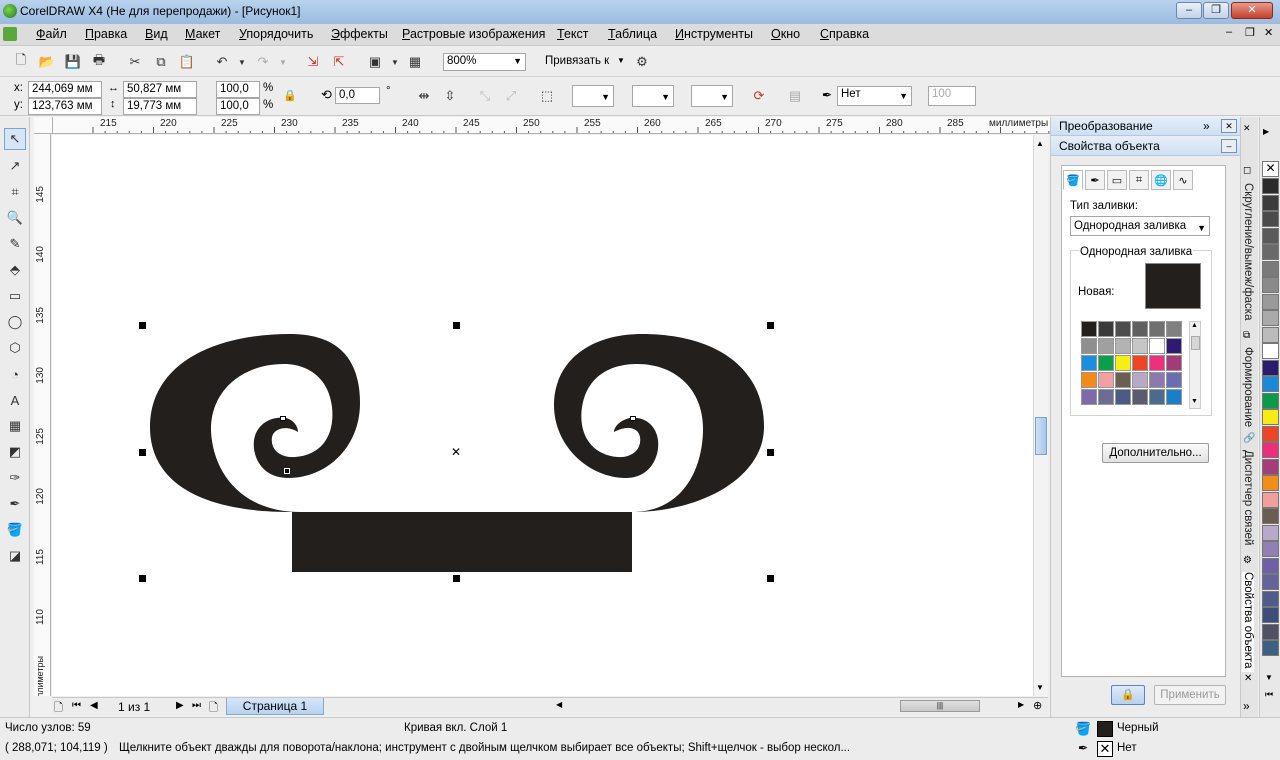 Image resolution: width=1280 pixels, height=760 pixels. What do you see at coordinates (15, 322) in the screenshot?
I see `ellipse-tool-icon: ◯` at bounding box center [15, 322].